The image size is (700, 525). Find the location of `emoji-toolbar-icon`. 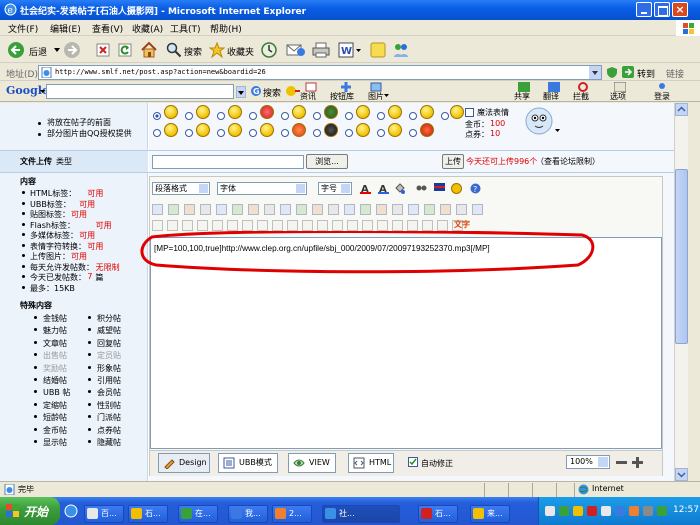

emoji-toolbar-icon is located at coordinates (293, 91).